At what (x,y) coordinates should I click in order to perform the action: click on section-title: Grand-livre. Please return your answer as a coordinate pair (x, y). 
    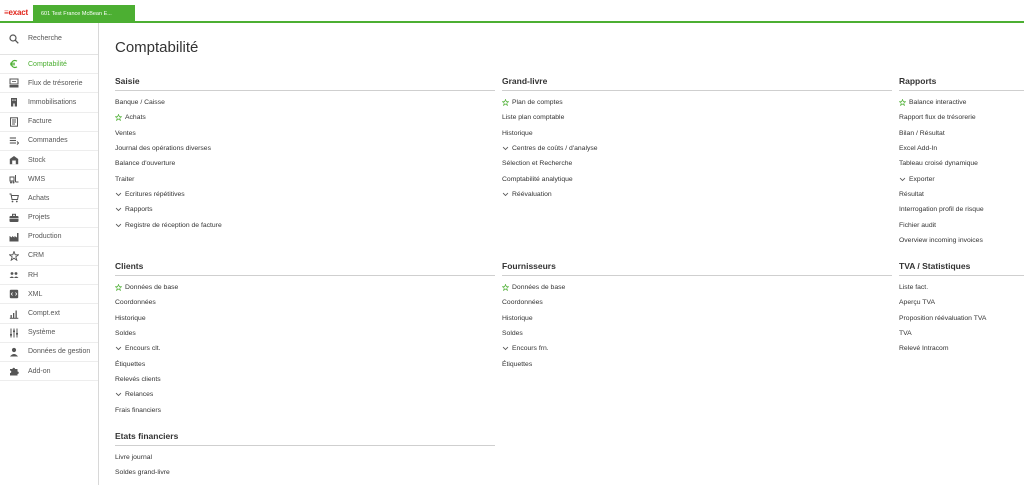
    Looking at the image, I should click on (697, 82).